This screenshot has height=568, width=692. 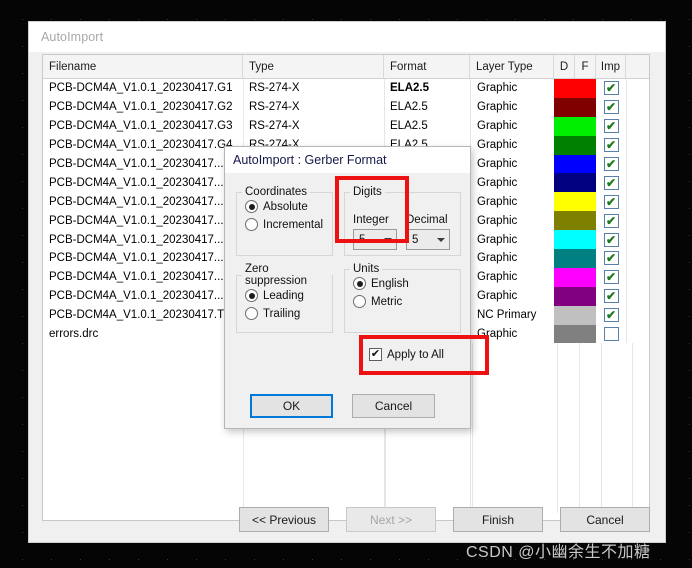 What do you see at coordinates (428, 239) in the screenshot?
I see `decimal-digits-select: 5` at bounding box center [428, 239].